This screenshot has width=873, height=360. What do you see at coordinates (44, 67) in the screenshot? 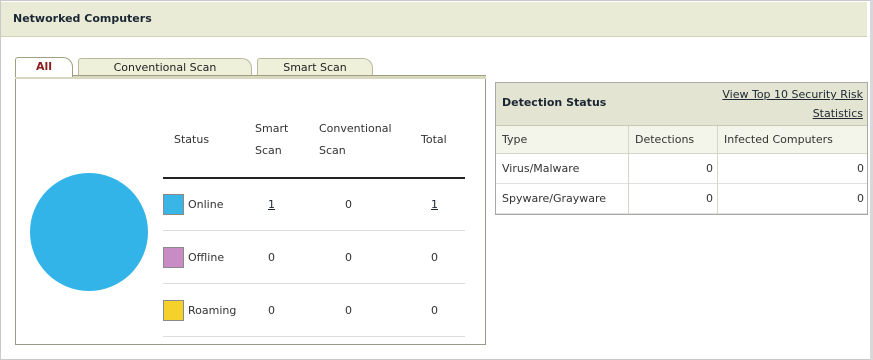
I see `tab-all: All` at bounding box center [44, 67].